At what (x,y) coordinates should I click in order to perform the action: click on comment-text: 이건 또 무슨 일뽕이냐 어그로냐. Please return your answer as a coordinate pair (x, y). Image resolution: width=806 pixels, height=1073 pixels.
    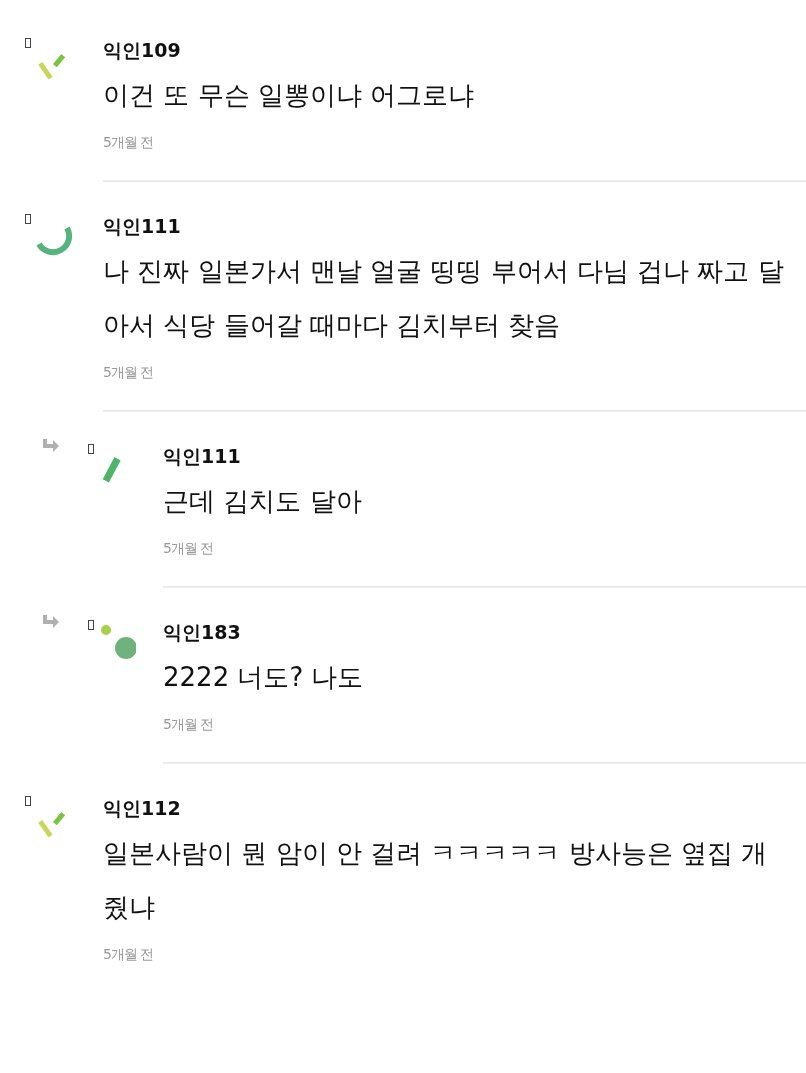
    Looking at the image, I should click on (289, 95).